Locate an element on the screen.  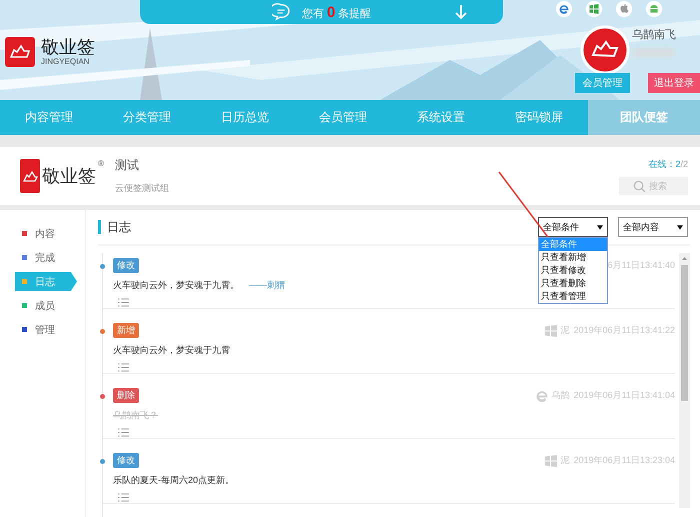
entry-text: 火车驶向云外，梦安魂于九霄。 is located at coordinates (176, 285).